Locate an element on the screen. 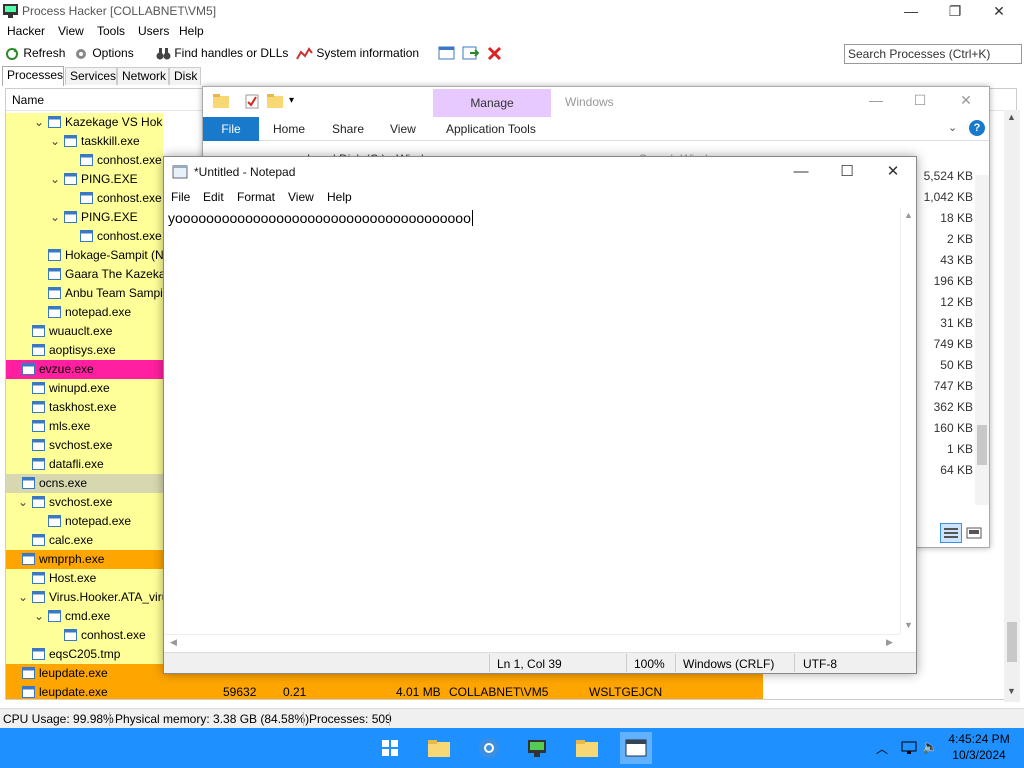 The image size is (1024, 768). notepad-horizontal-scrollbar: ◀ ▶ is located at coordinates (532, 642).